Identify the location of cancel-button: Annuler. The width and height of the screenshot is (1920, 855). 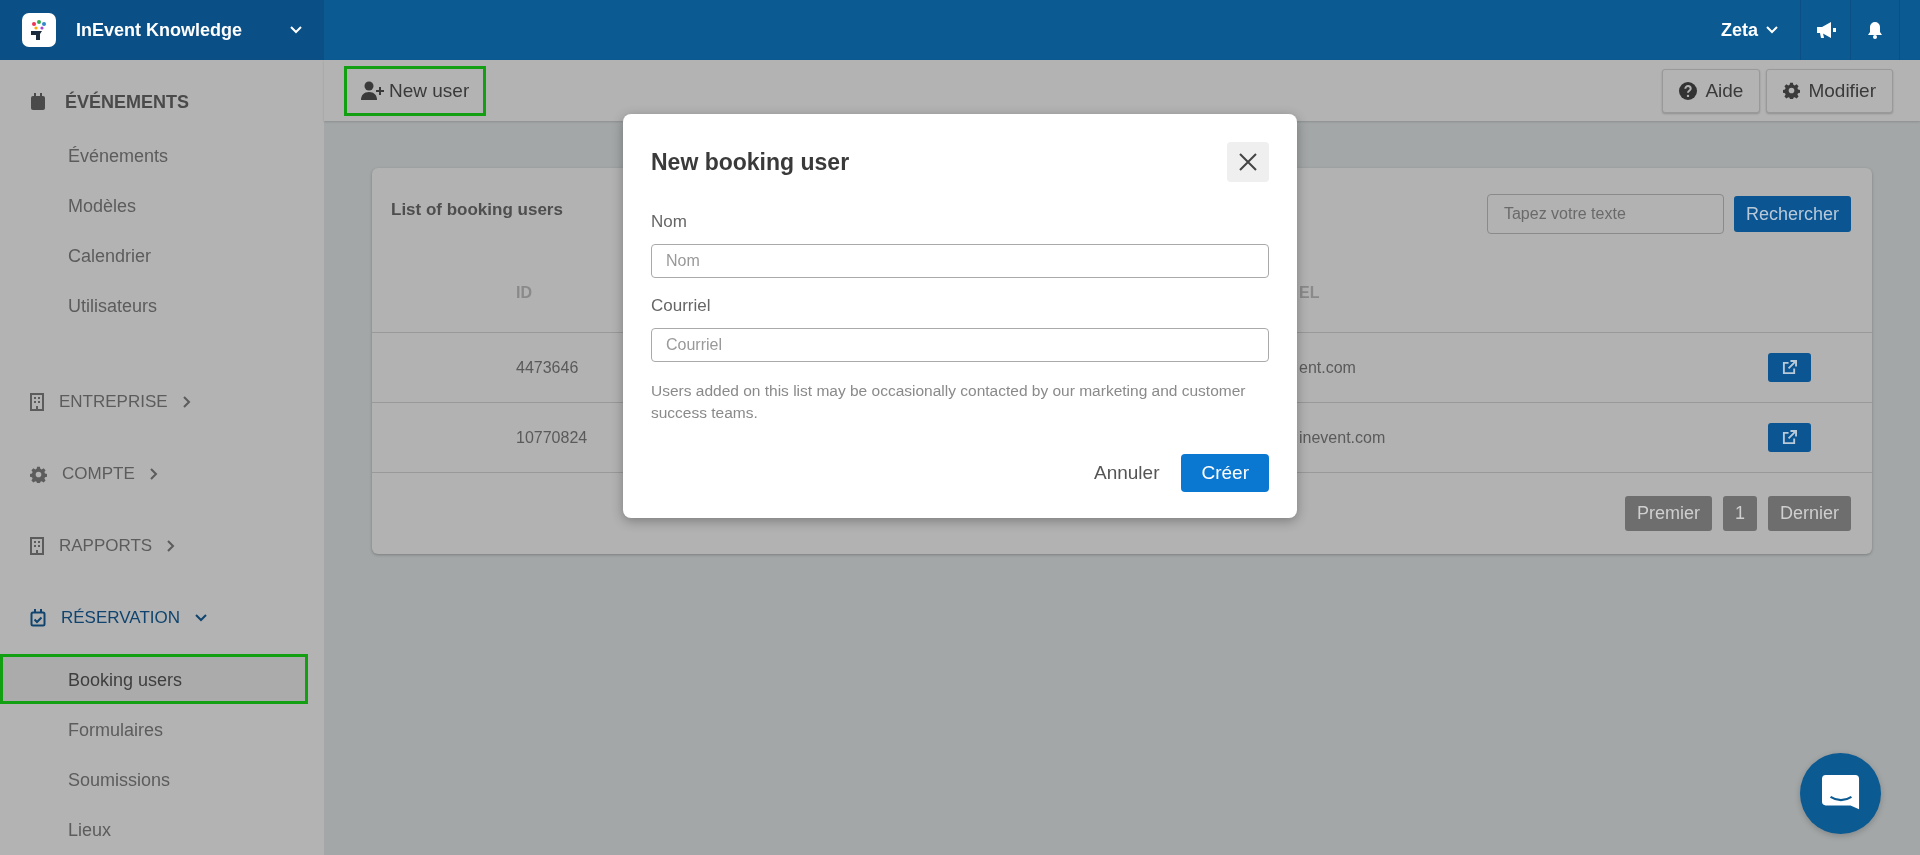
(1127, 473).